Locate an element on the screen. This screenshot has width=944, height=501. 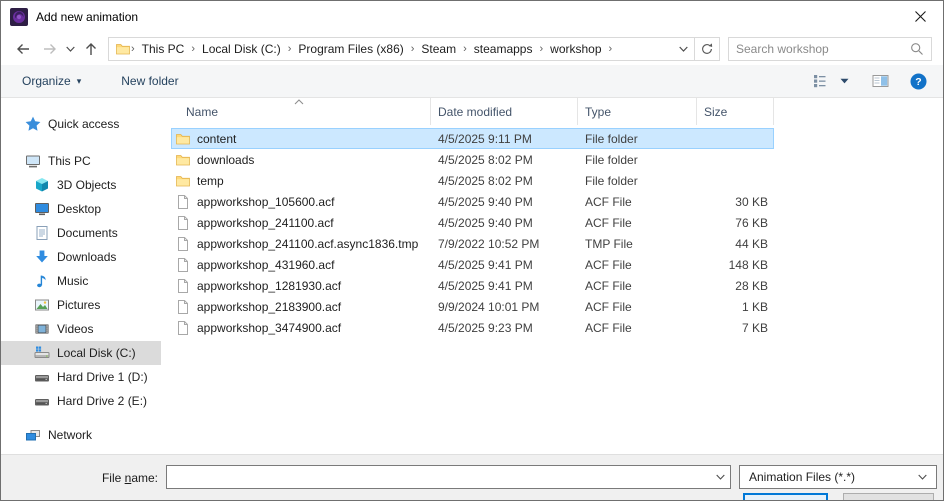
search-box is located at coordinates (830, 48).